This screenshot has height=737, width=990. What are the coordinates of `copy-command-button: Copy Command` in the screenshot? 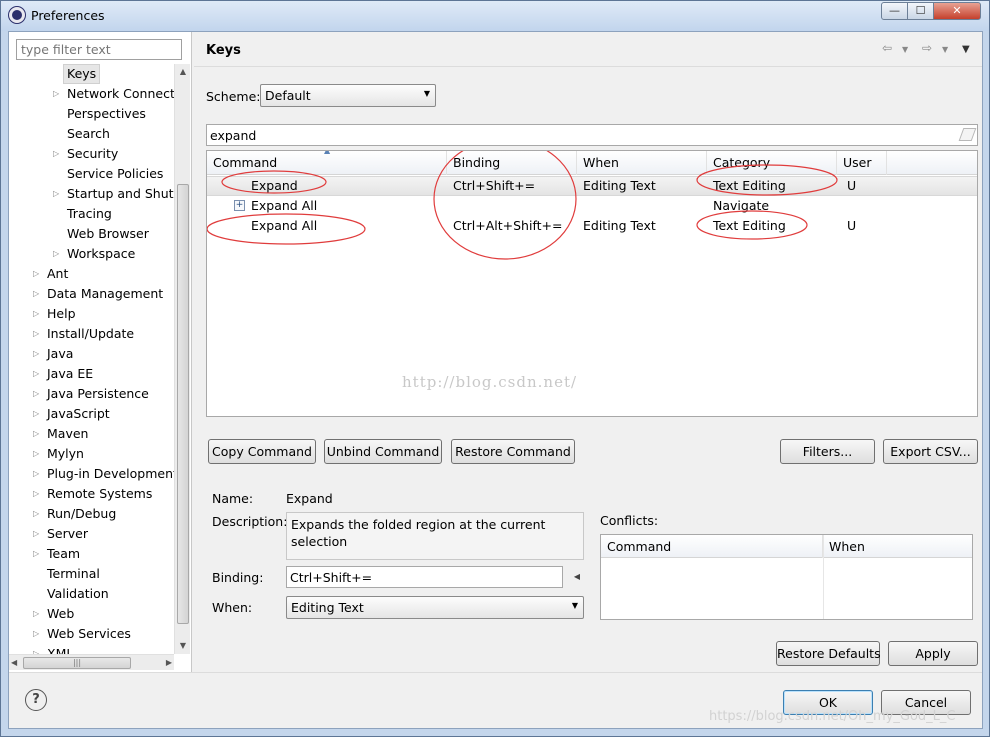 It's located at (262, 451).